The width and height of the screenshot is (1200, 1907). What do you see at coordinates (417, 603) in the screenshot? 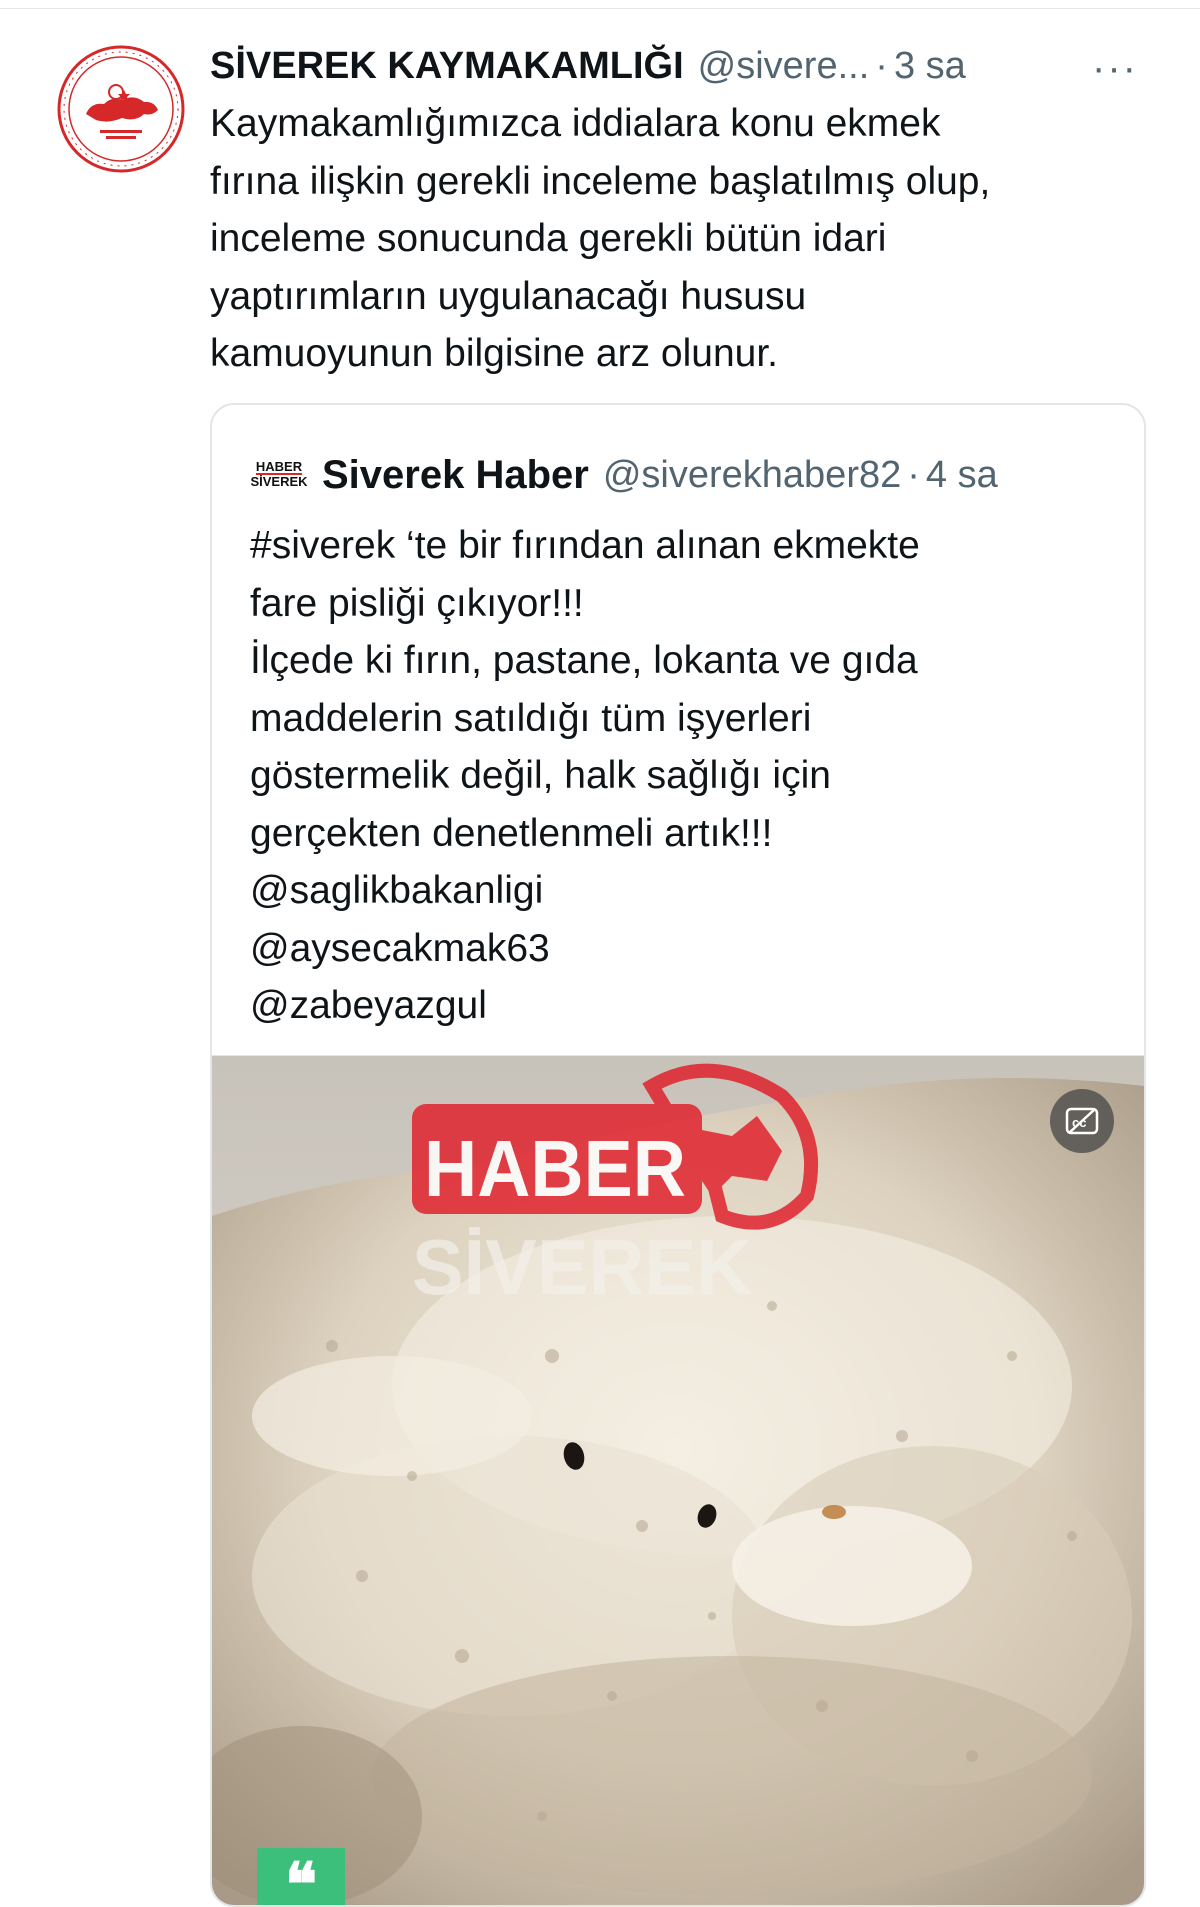
I see `quoted-text-line: fare pisliği çıkıyor!!!` at bounding box center [417, 603].